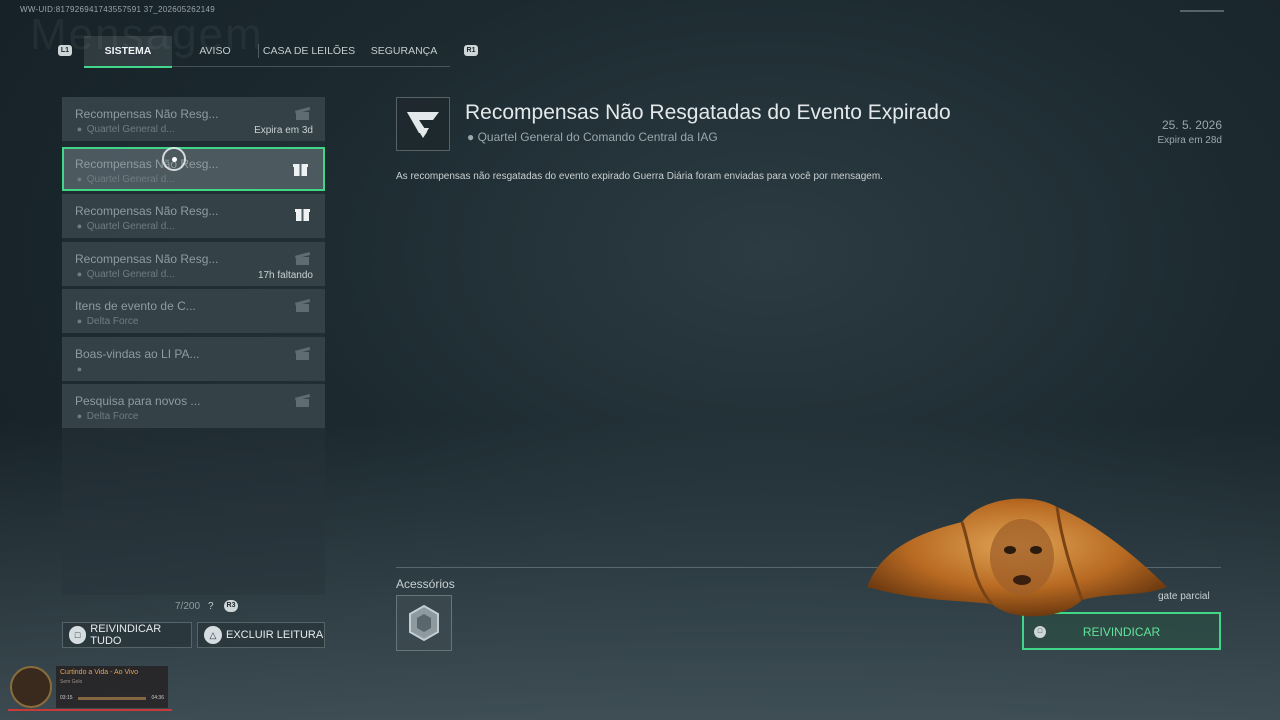 The image size is (1280, 720). Describe the element at coordinates (1017, 557) in the screenshot. I see `croissant-sticker-icon` at that location.